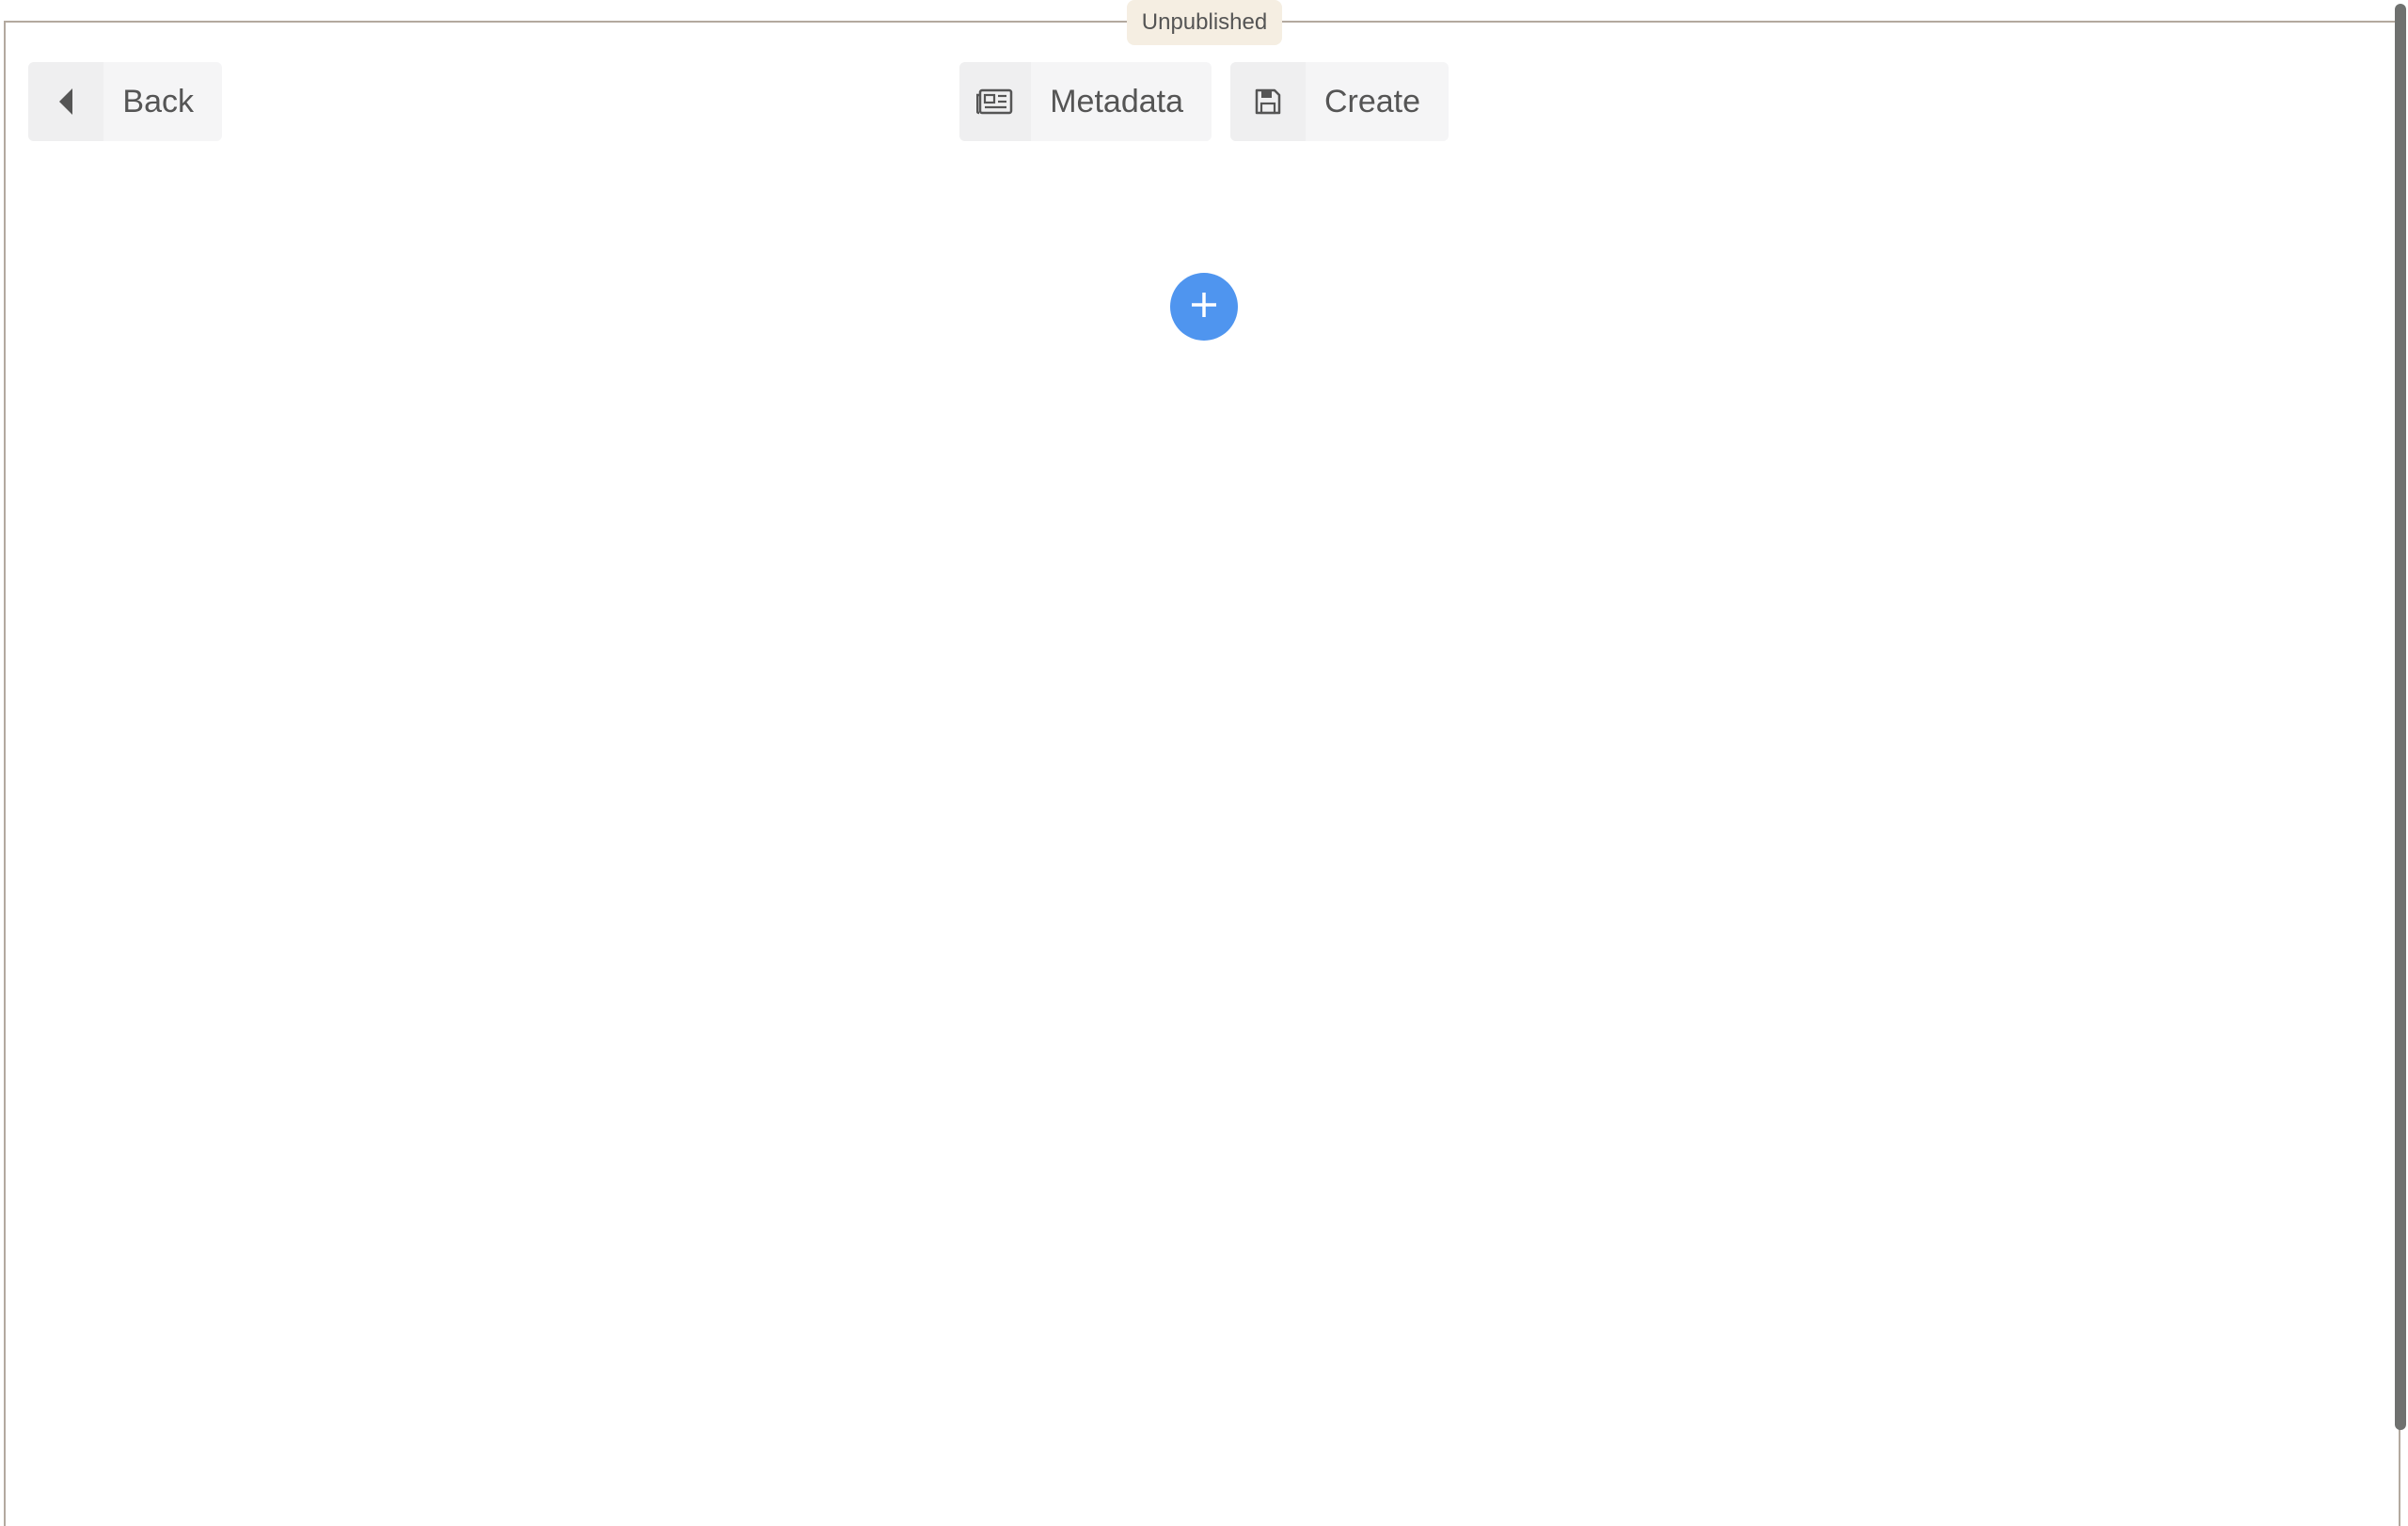 The image size is (2408, 1526). What do you see at coordinates (1372, 101) in the screenshot?
I see `create-button-label: Create` at bounding box center [1372, 101].